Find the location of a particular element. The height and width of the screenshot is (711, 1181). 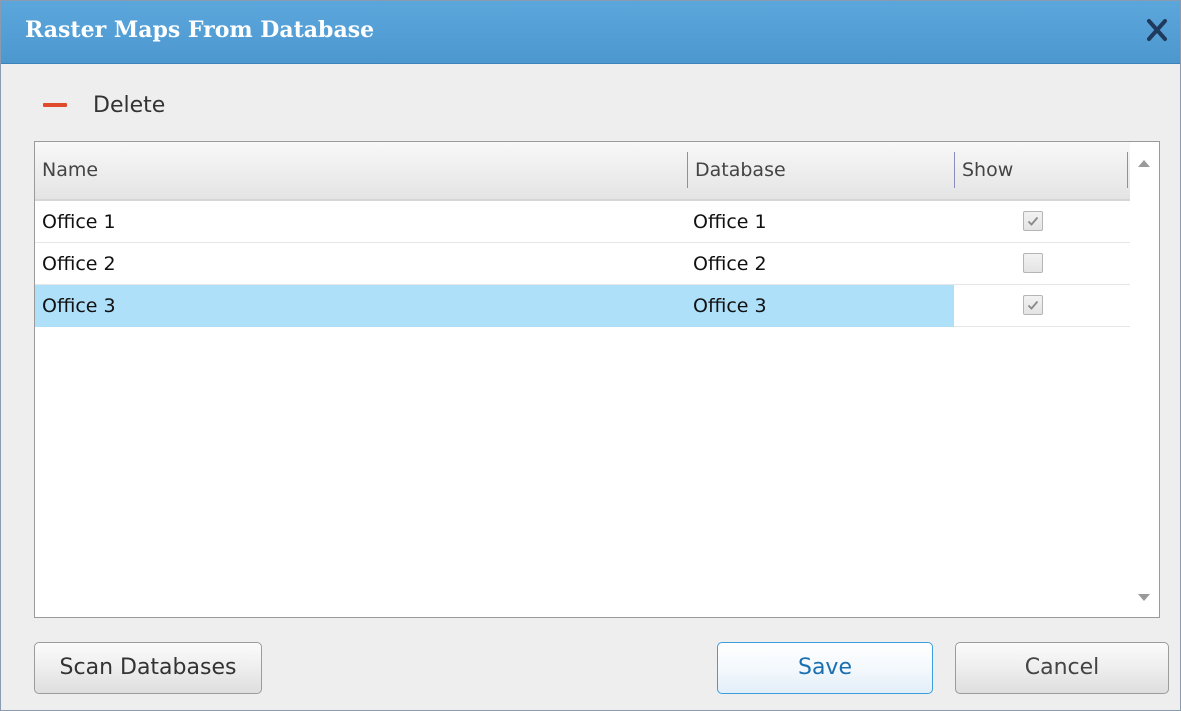

table-row-selected: Office 3 Office 3 is located at coordinates (582, 306).